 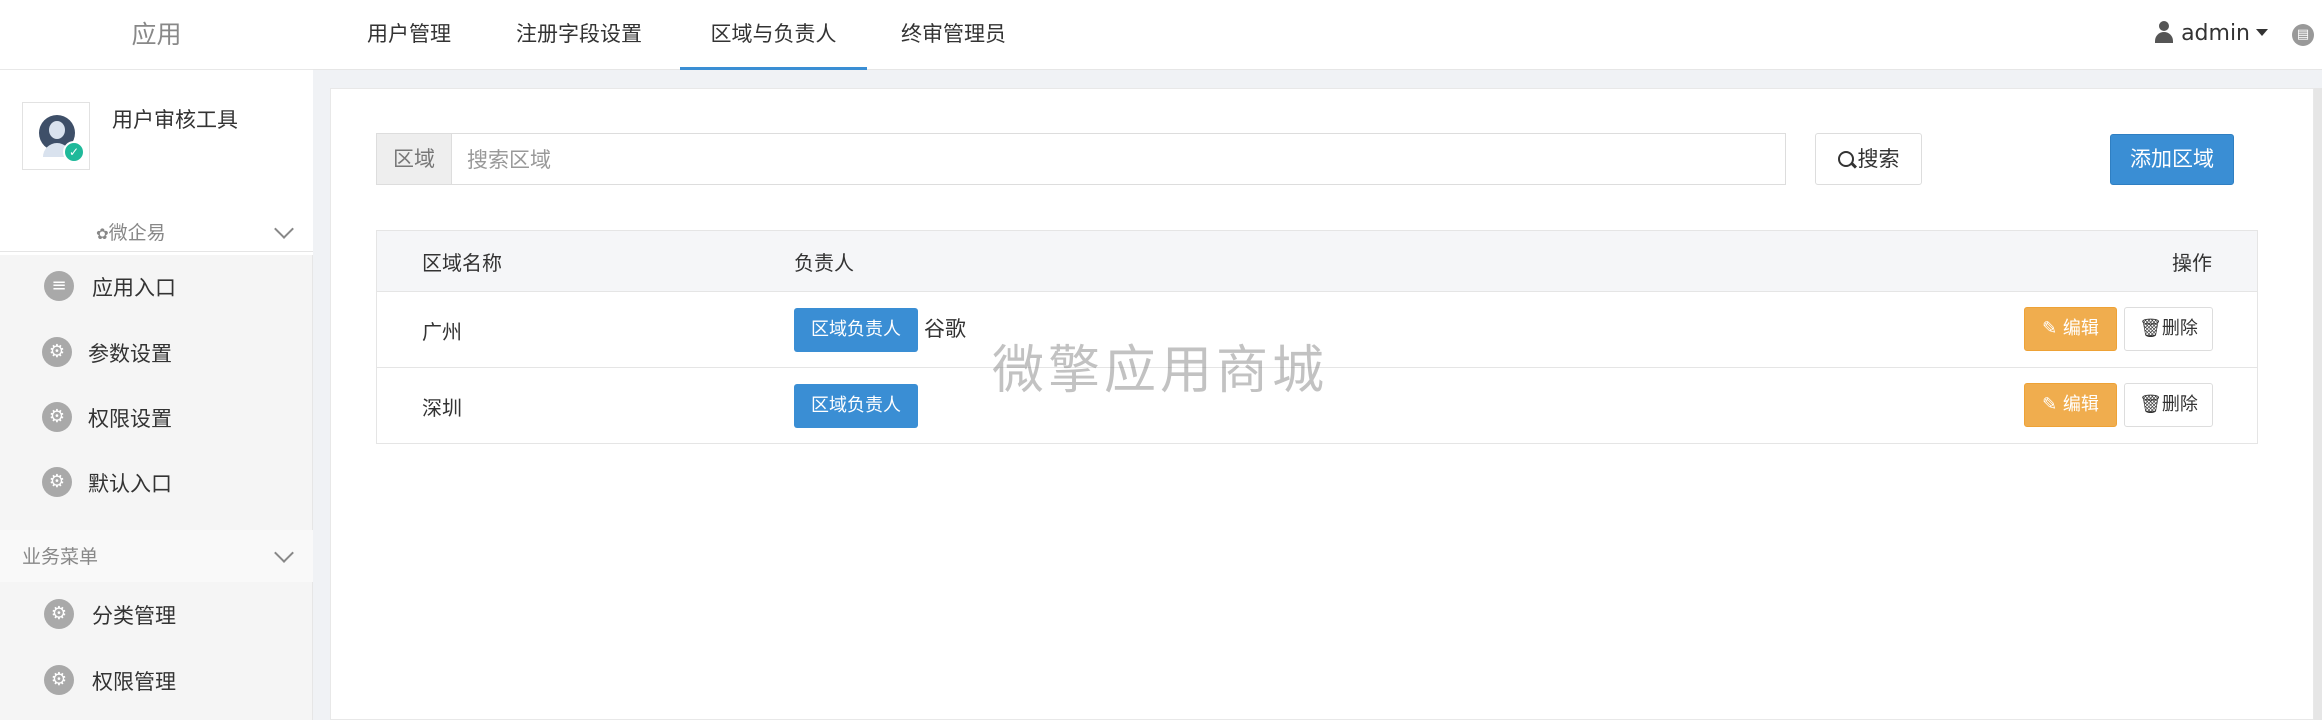 I want to click on sidebar-item-app-entry: ≡ 应用入口, so click(x=156, y=286).